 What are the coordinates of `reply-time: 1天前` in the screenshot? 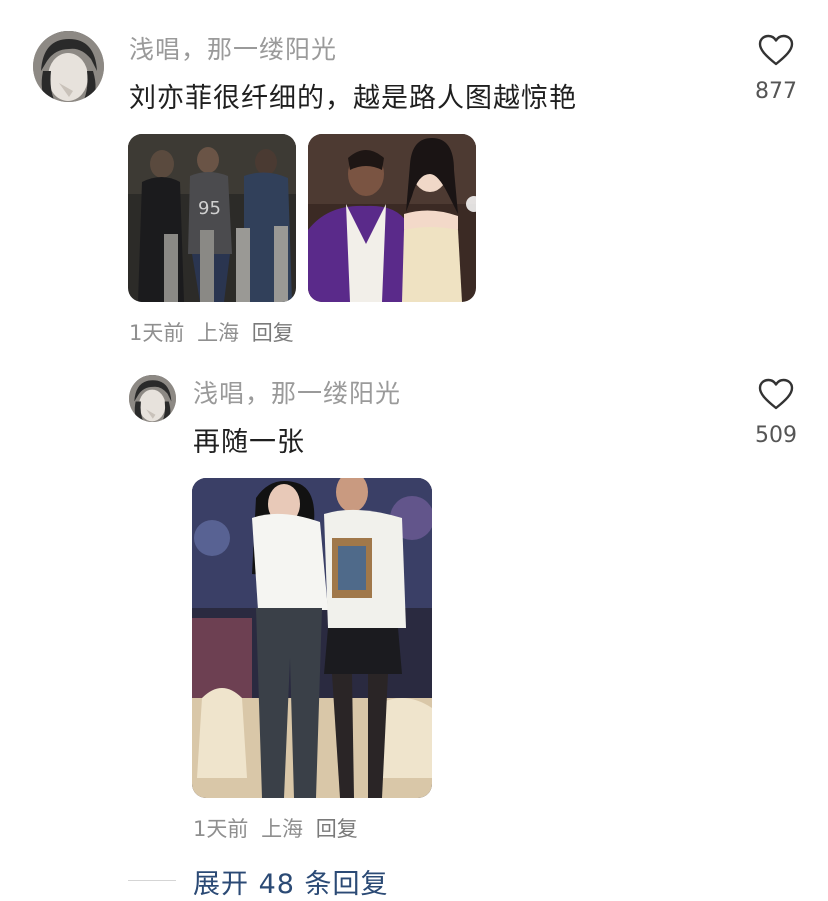 It's located at (221, 829).